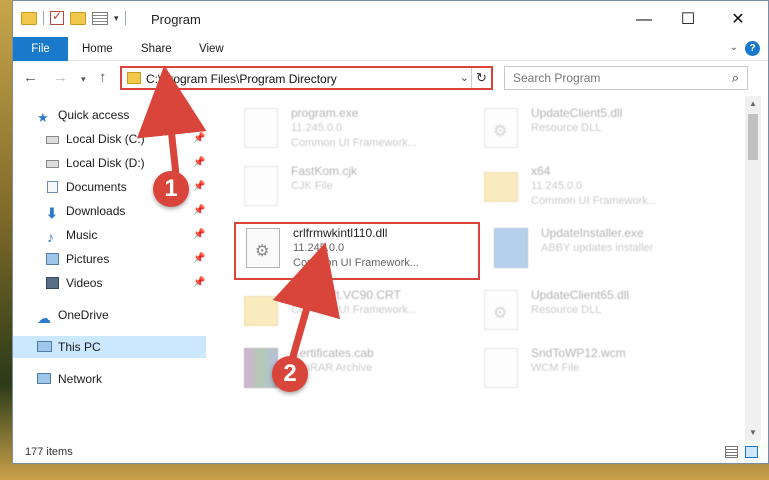 The width and height of the screenshot is (769, 480). What do you see at coordinates (100, 18) in the screenshot?
I see `properties-icon` at bounding box center [100, 18].